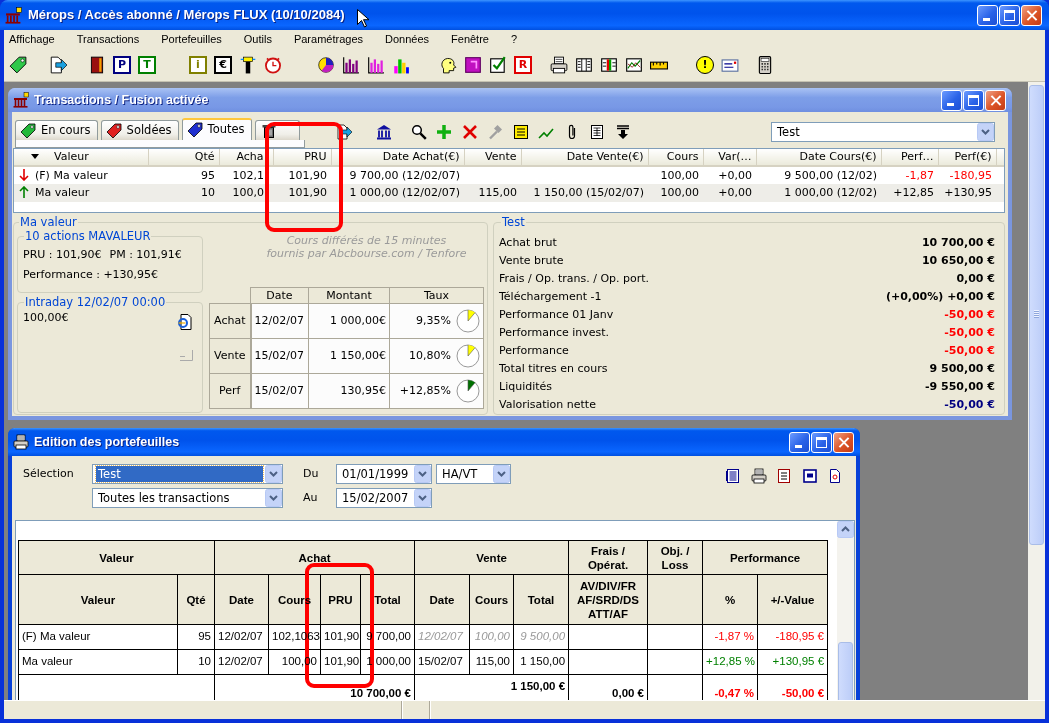 The width and height of the screenshot is (1049, 723). What do you see at coordinates (765, 64) in the screenshot?
I see `calculator-icon` at bounding box center [765, 64].